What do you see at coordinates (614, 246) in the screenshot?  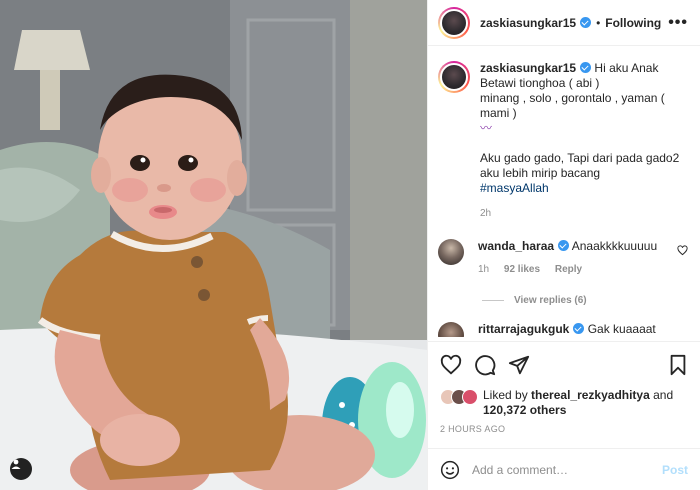 I see `comment-text: Anaakkkkuuuuu` at bounding box center [614, 246].